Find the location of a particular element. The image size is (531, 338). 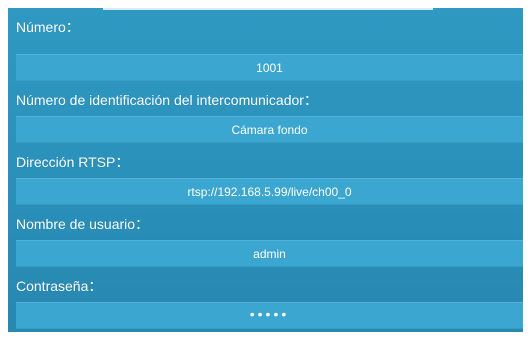

username-label: Nombre de usuario： is located at coordinates (83, 224).